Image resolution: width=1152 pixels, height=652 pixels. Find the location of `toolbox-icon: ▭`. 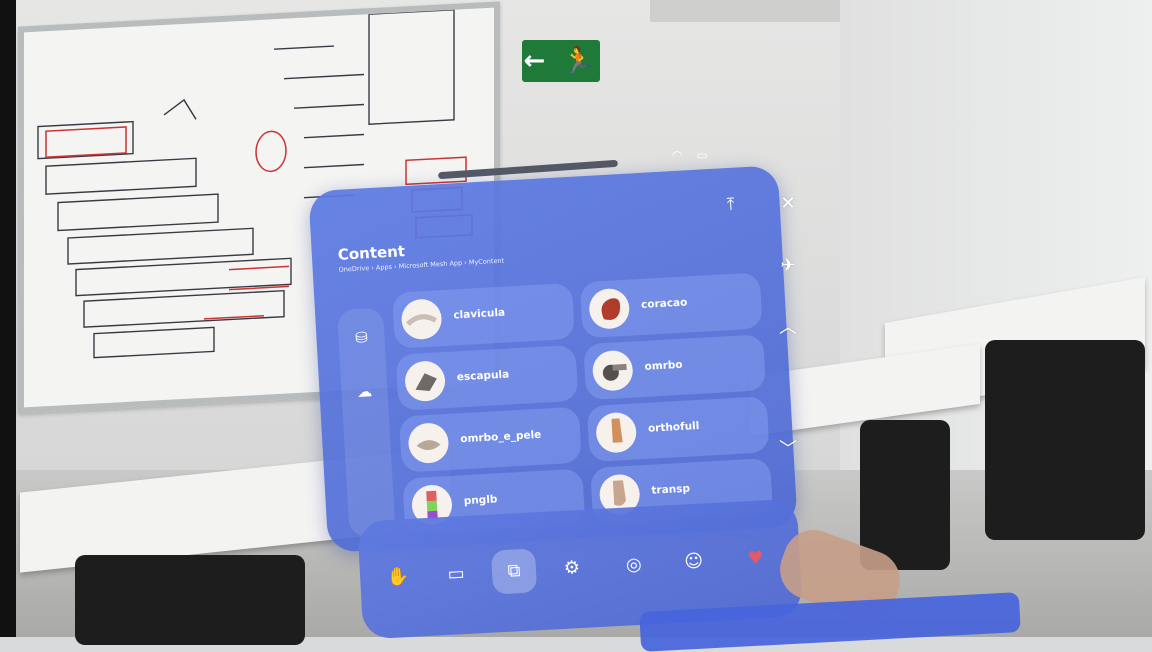

toolbox-icon: ▭ is located at coordinates (456, 574).